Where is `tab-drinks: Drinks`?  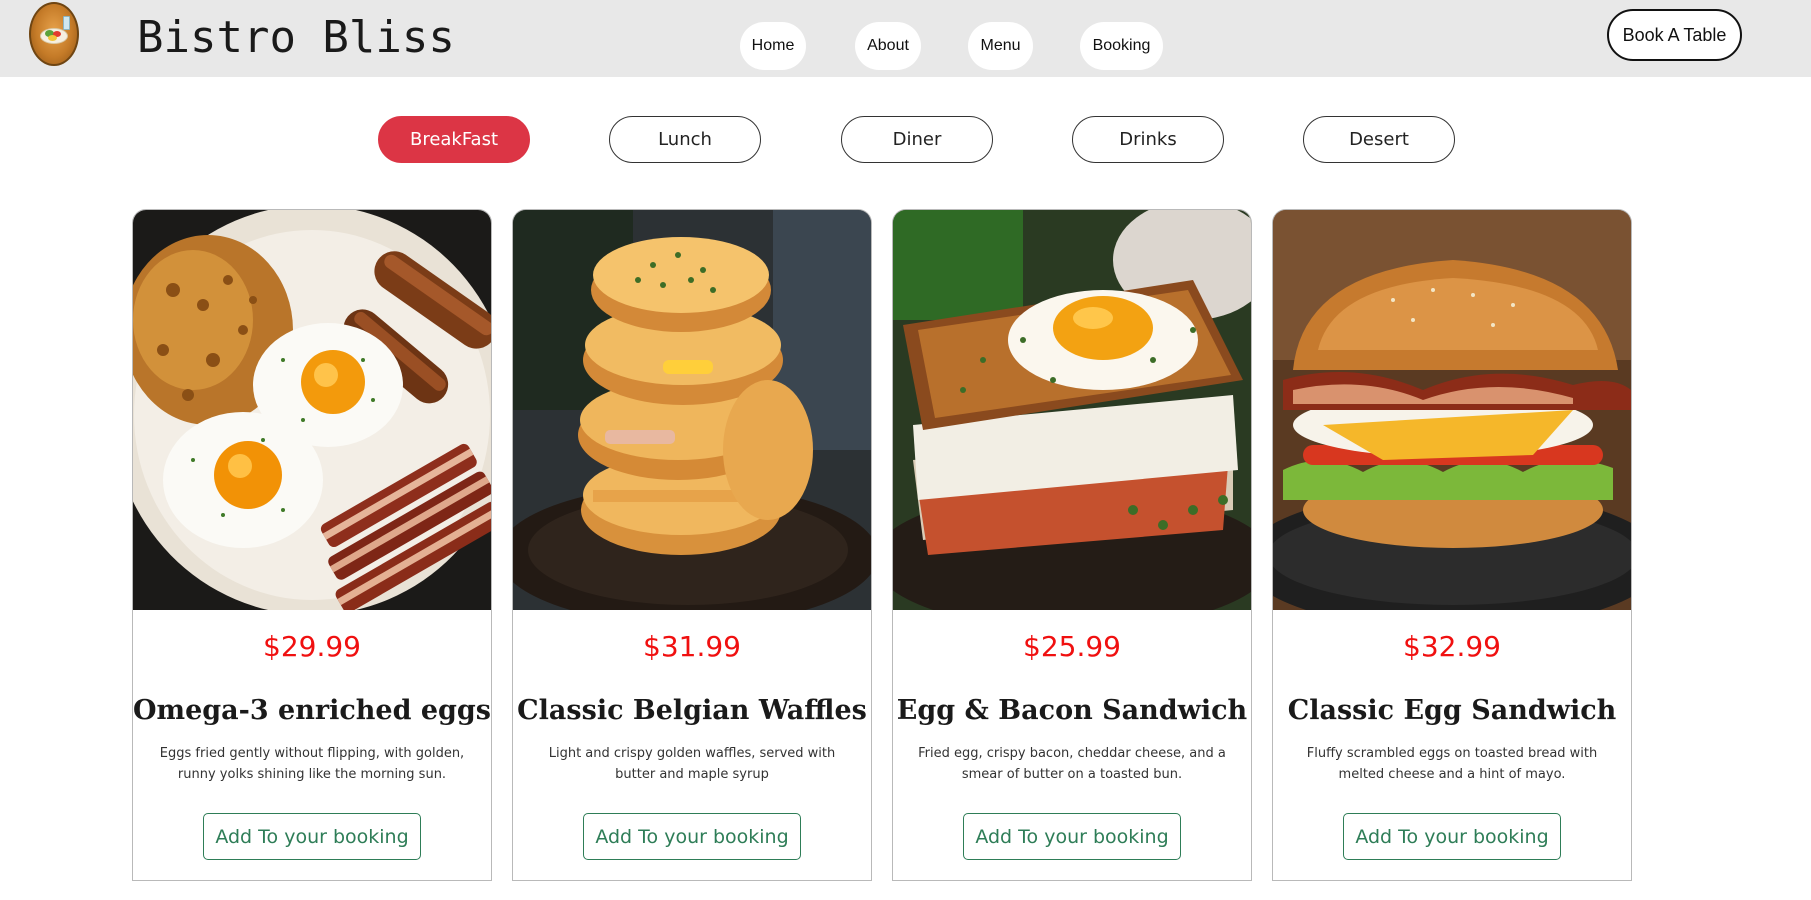 tab-drinks: Drinks is located at coordinates (1148, 139).